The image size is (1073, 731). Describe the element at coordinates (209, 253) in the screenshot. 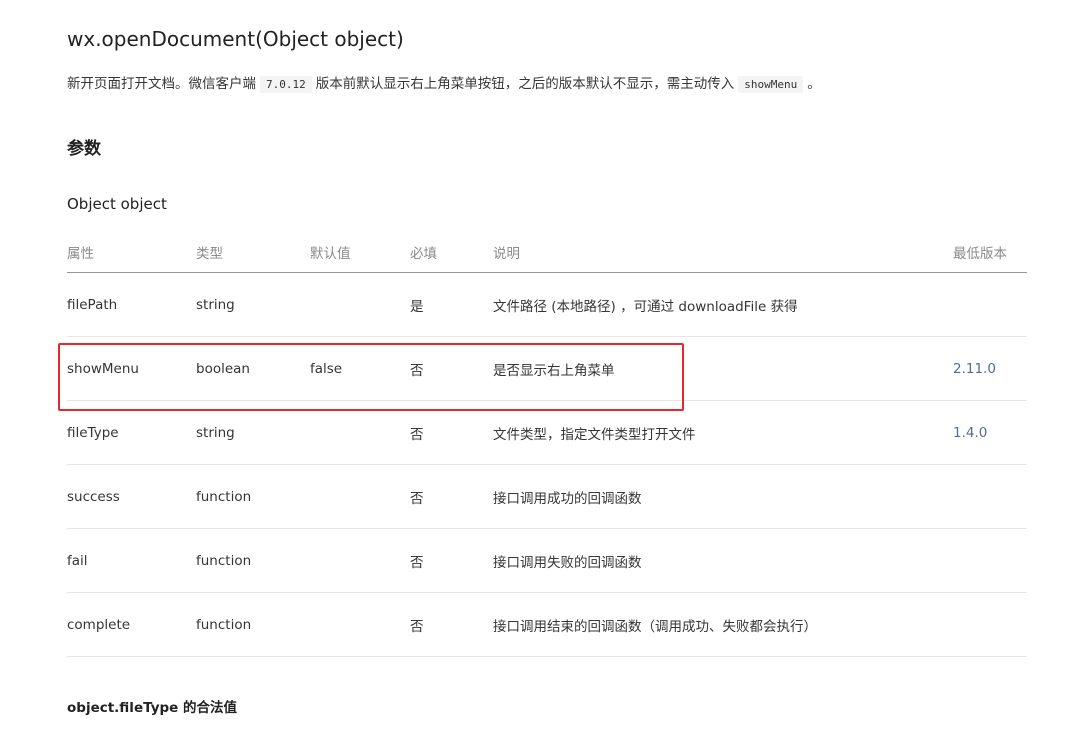

I see `header-type: 类型` at that location.